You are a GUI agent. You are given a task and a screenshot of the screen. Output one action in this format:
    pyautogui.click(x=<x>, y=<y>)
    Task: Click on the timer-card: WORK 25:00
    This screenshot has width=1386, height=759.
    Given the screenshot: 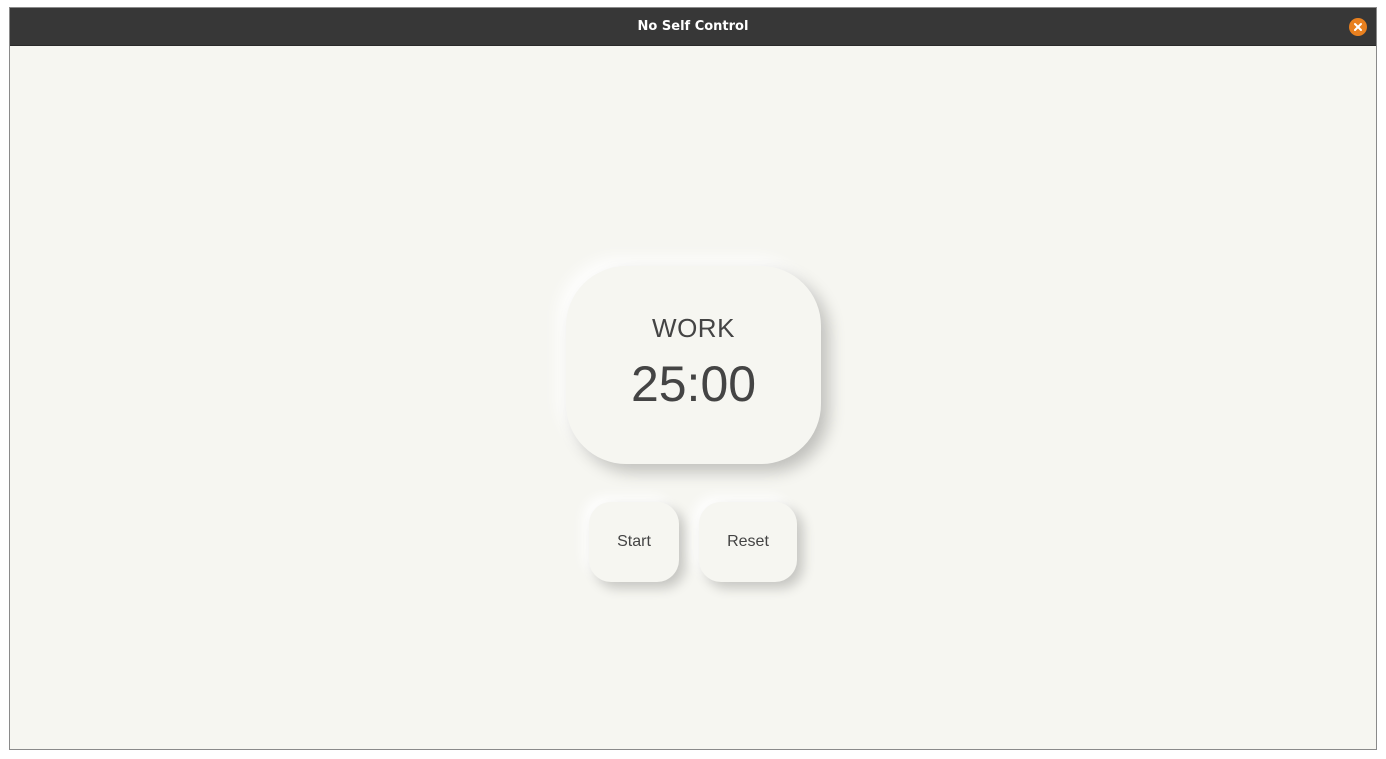 What is the action you would take?
    pyautogui.click(x=693, y=365)
    